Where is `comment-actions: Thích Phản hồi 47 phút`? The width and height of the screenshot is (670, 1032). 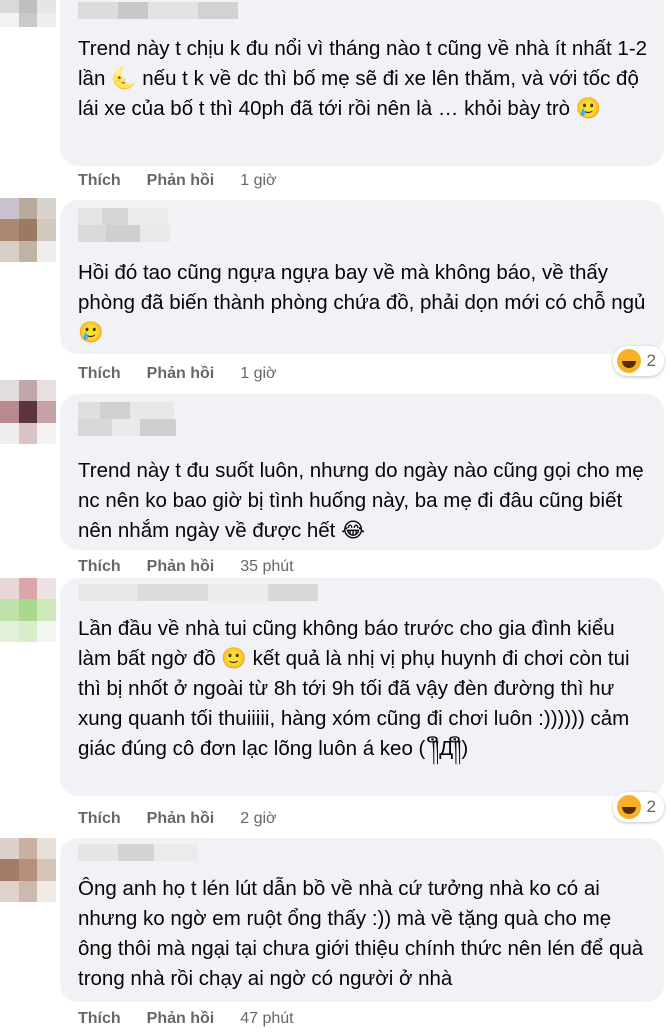 comment-actions: Thích Phản hồi 47 phút is located at coordinates (186, 1019).